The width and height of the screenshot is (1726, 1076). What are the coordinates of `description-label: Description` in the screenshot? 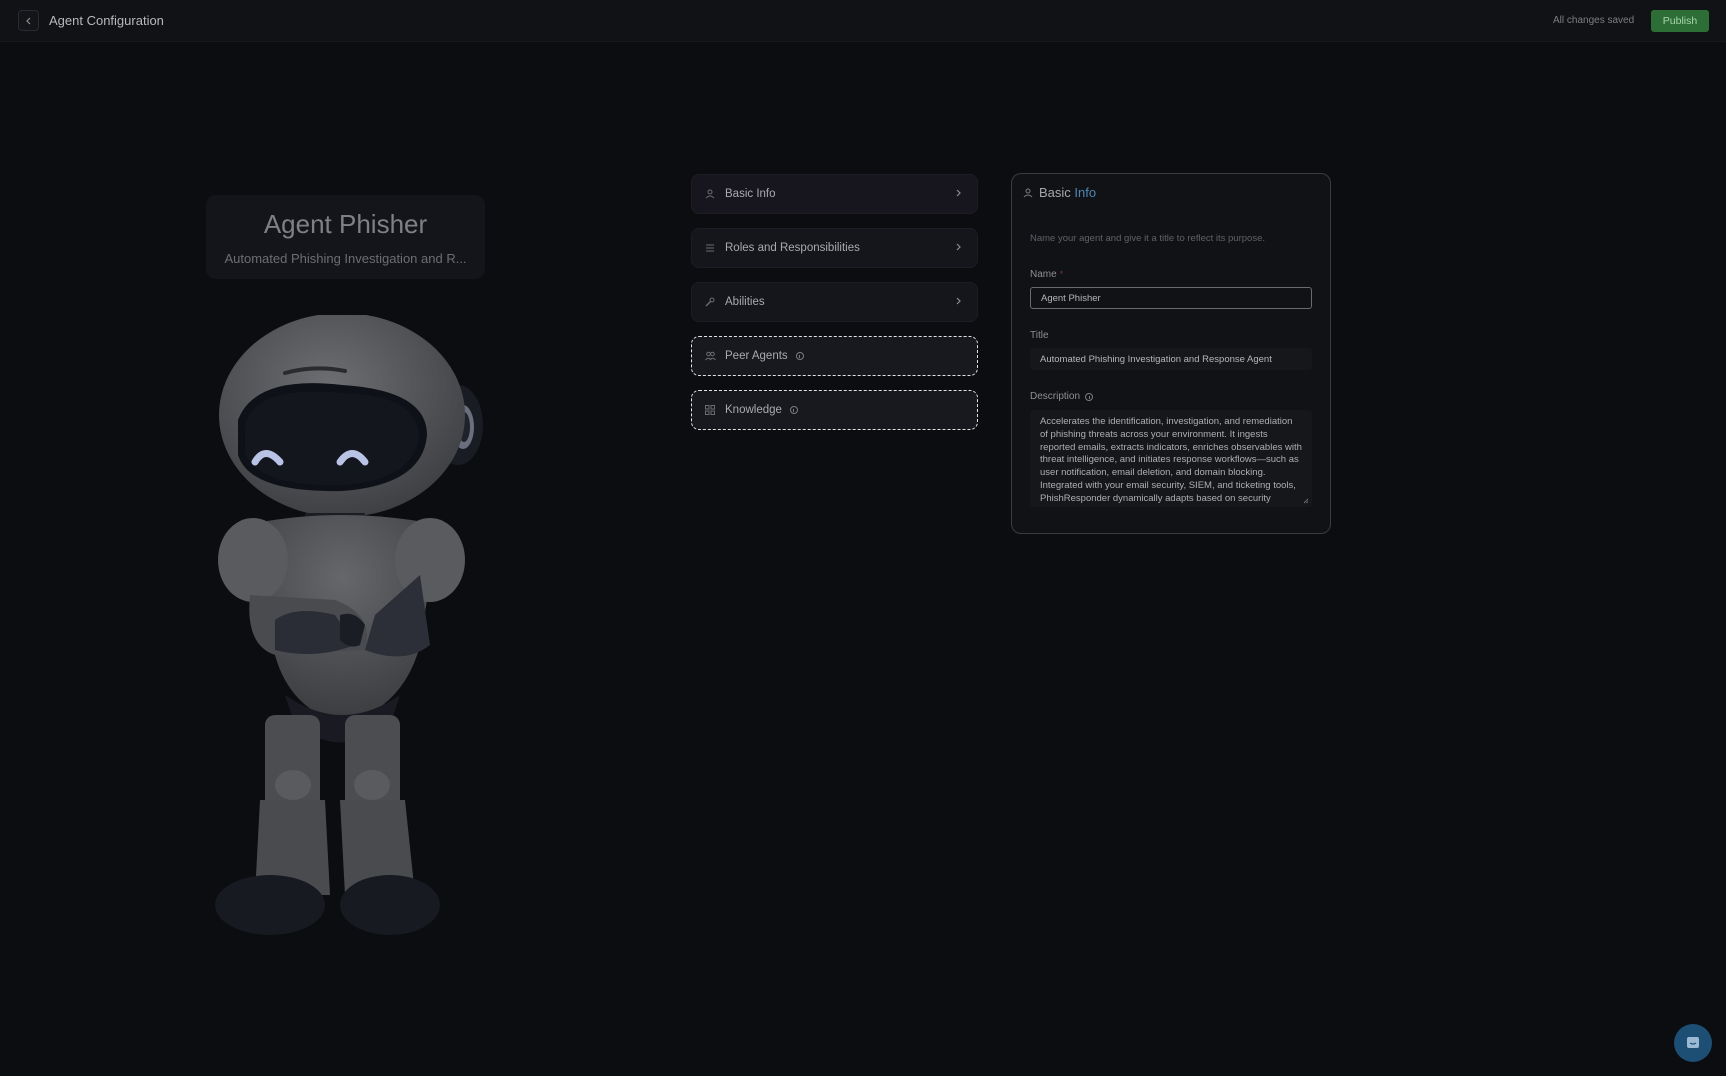 It's located at (1062, 396).